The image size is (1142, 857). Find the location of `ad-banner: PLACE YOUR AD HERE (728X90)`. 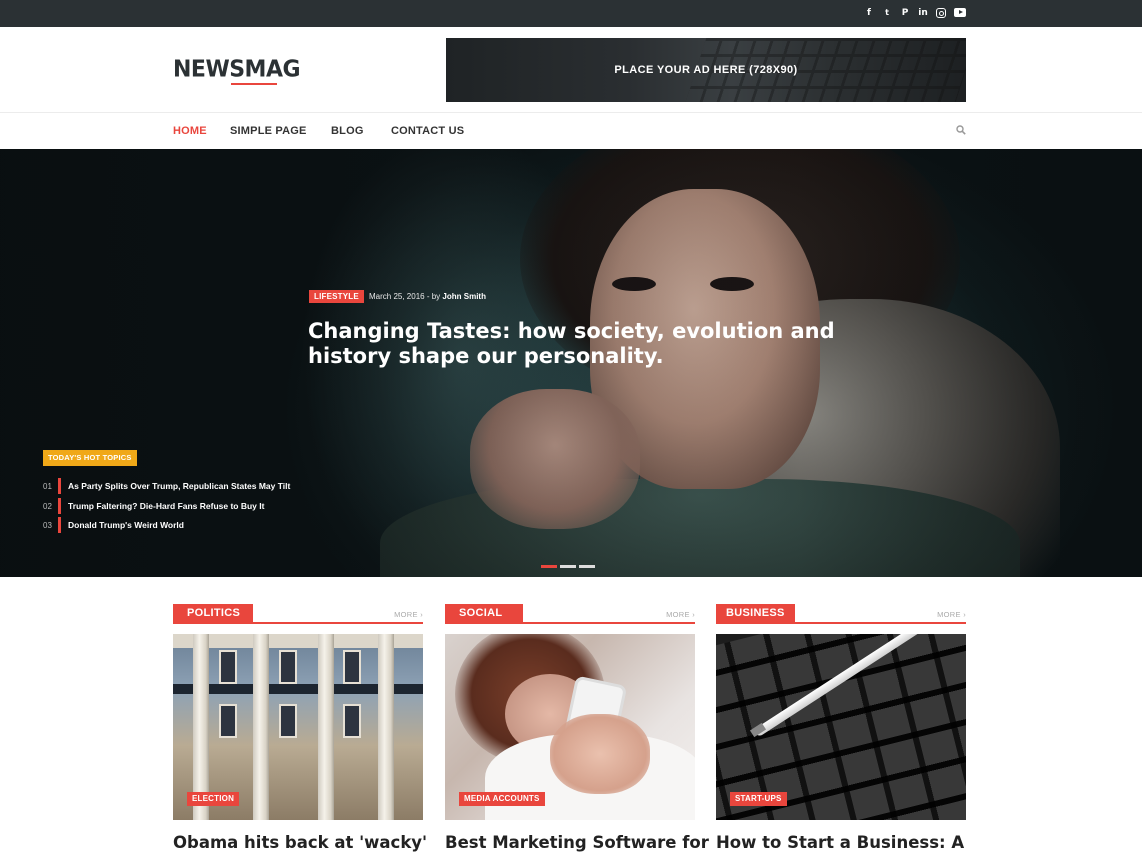

ad-banner: PLACE YOUR AD HERE (728X90) is located at coordinates (706, 70).